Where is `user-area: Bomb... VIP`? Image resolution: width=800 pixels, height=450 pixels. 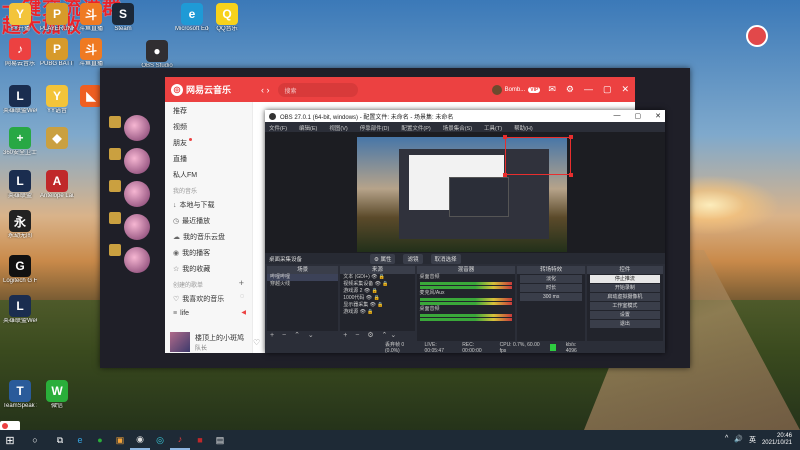
user-area: Bomb... VIP is located at coordinates (516, 89).